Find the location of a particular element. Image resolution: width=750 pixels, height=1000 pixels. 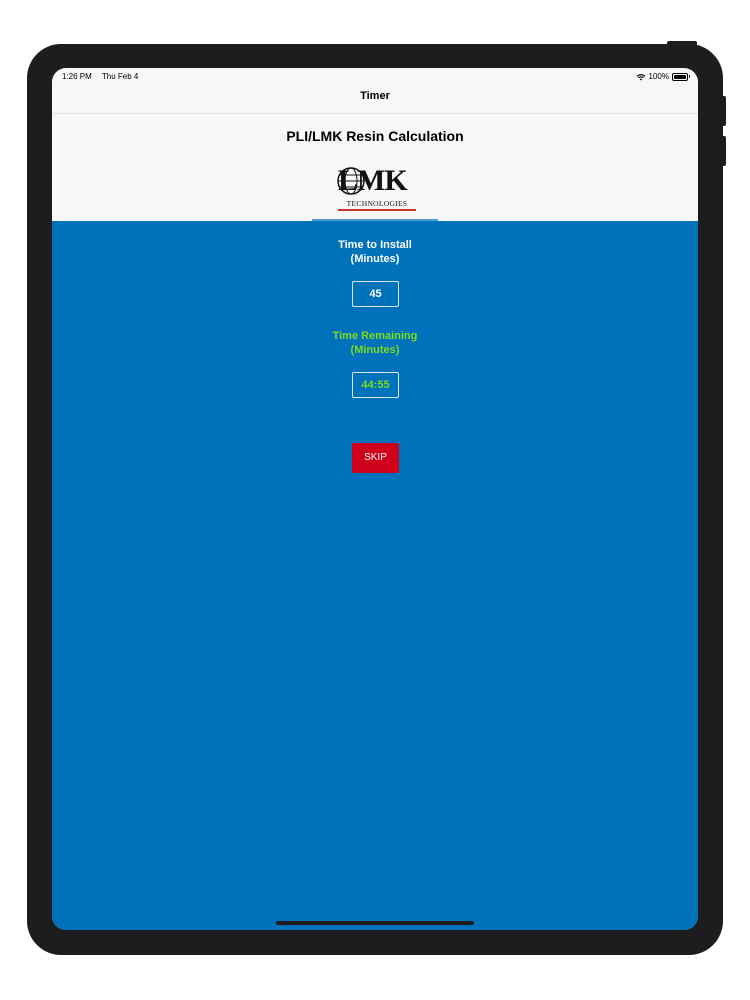

skip-button: SKIP is located at coordinates (375, 458).